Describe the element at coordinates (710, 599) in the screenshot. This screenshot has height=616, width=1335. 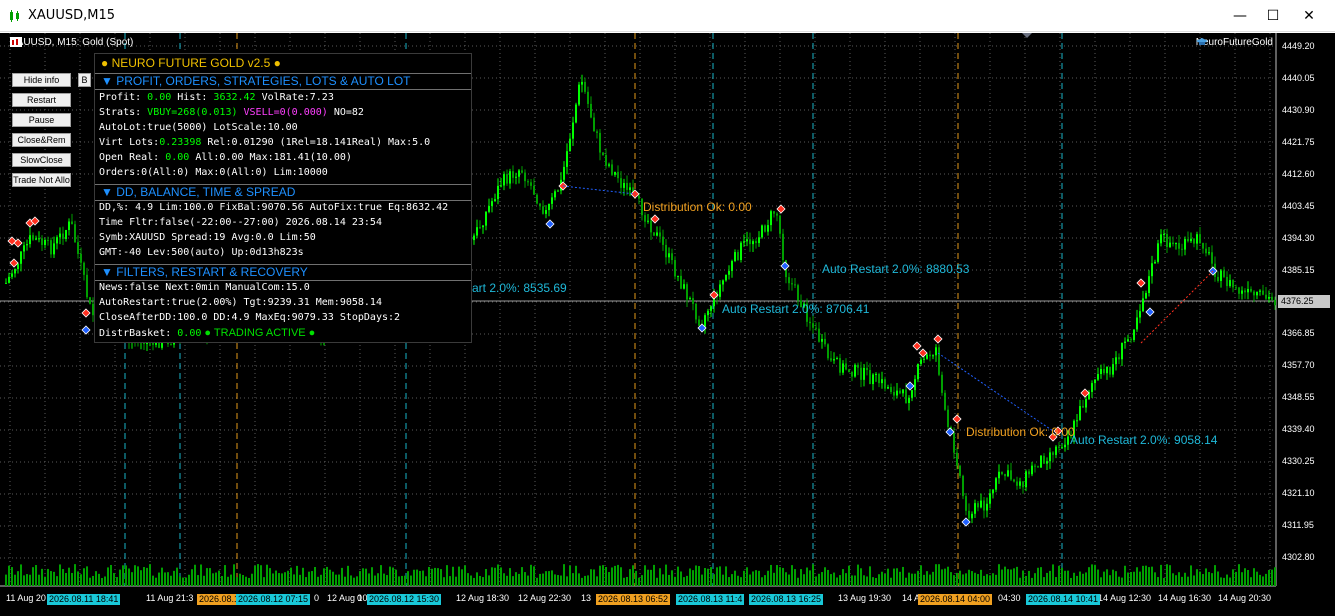
I see `time-marker-tag: 2026.08.13 11:4` at that location.